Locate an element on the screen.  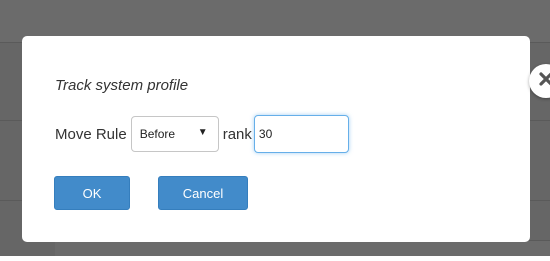
move-rule-row: Move Rule Before ▼ rank is located at coordinates (202, 134).